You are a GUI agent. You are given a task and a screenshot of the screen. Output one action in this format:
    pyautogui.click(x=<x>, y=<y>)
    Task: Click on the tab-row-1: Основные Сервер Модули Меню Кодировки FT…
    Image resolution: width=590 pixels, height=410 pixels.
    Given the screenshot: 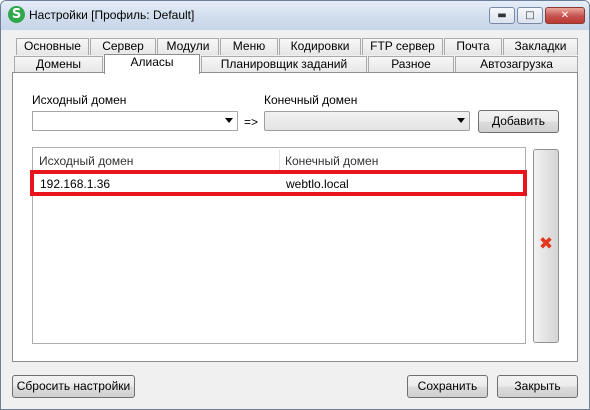 What is the action you would take?
    pyautogui.click(x=295, y=46)
    